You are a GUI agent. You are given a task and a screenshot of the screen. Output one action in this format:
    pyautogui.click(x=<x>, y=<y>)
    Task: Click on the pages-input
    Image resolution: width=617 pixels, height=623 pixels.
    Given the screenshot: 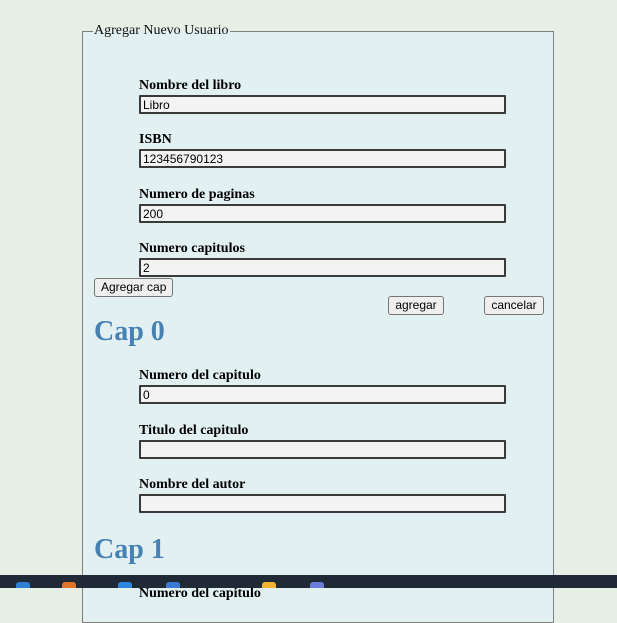 What is the action you would take?
    pyautogui.click(x=322, y=213)
    